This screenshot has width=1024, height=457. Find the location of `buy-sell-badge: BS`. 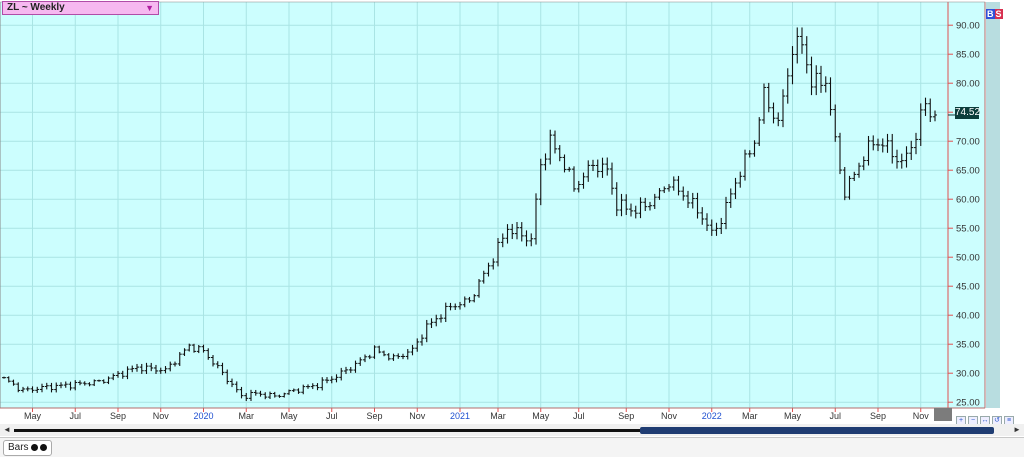

buy-sell-badge: BS is located at coordinates (994, 14).